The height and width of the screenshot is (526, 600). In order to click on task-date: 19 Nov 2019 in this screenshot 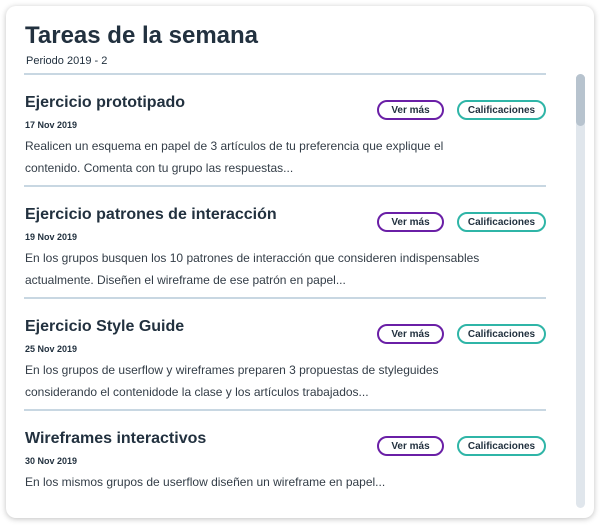, I will do `click(51, 237)`.